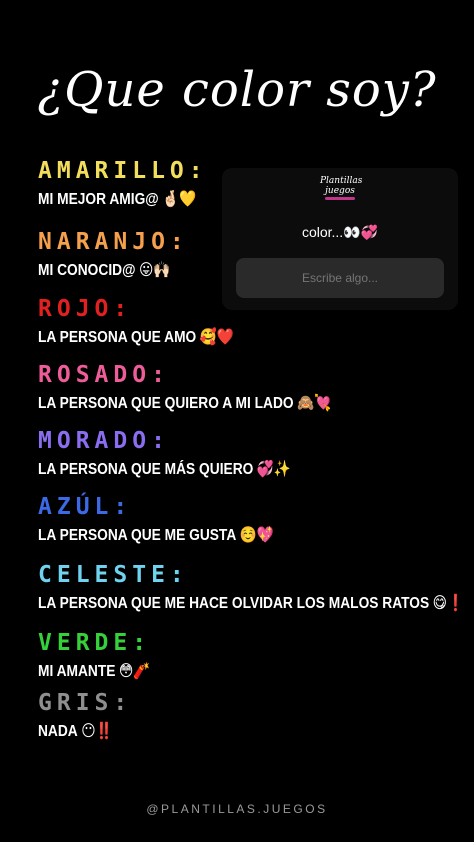  I want to click on color-entry: GRIS: NADA 😶‼️, so click(85, 716).